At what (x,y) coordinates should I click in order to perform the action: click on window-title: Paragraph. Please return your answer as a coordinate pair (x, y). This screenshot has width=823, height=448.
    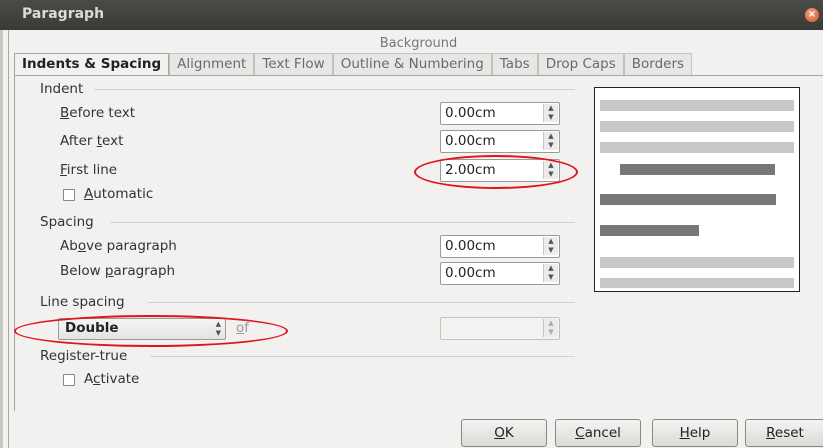
    Looking at the image, I should click on (63, 14).